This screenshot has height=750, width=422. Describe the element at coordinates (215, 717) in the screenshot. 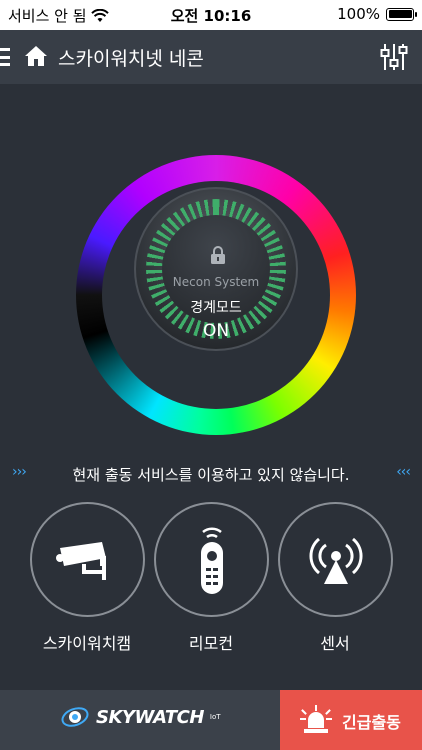

I see `logo-iot: IoT` at that location.